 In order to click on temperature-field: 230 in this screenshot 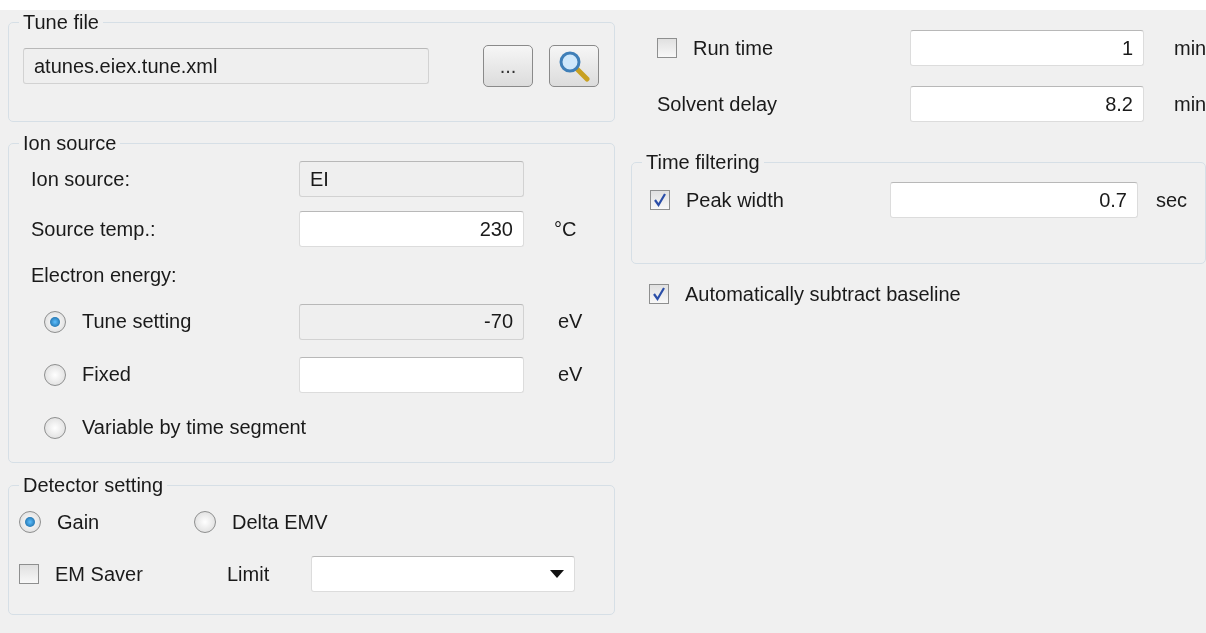, I will do `click(411, 229)`.